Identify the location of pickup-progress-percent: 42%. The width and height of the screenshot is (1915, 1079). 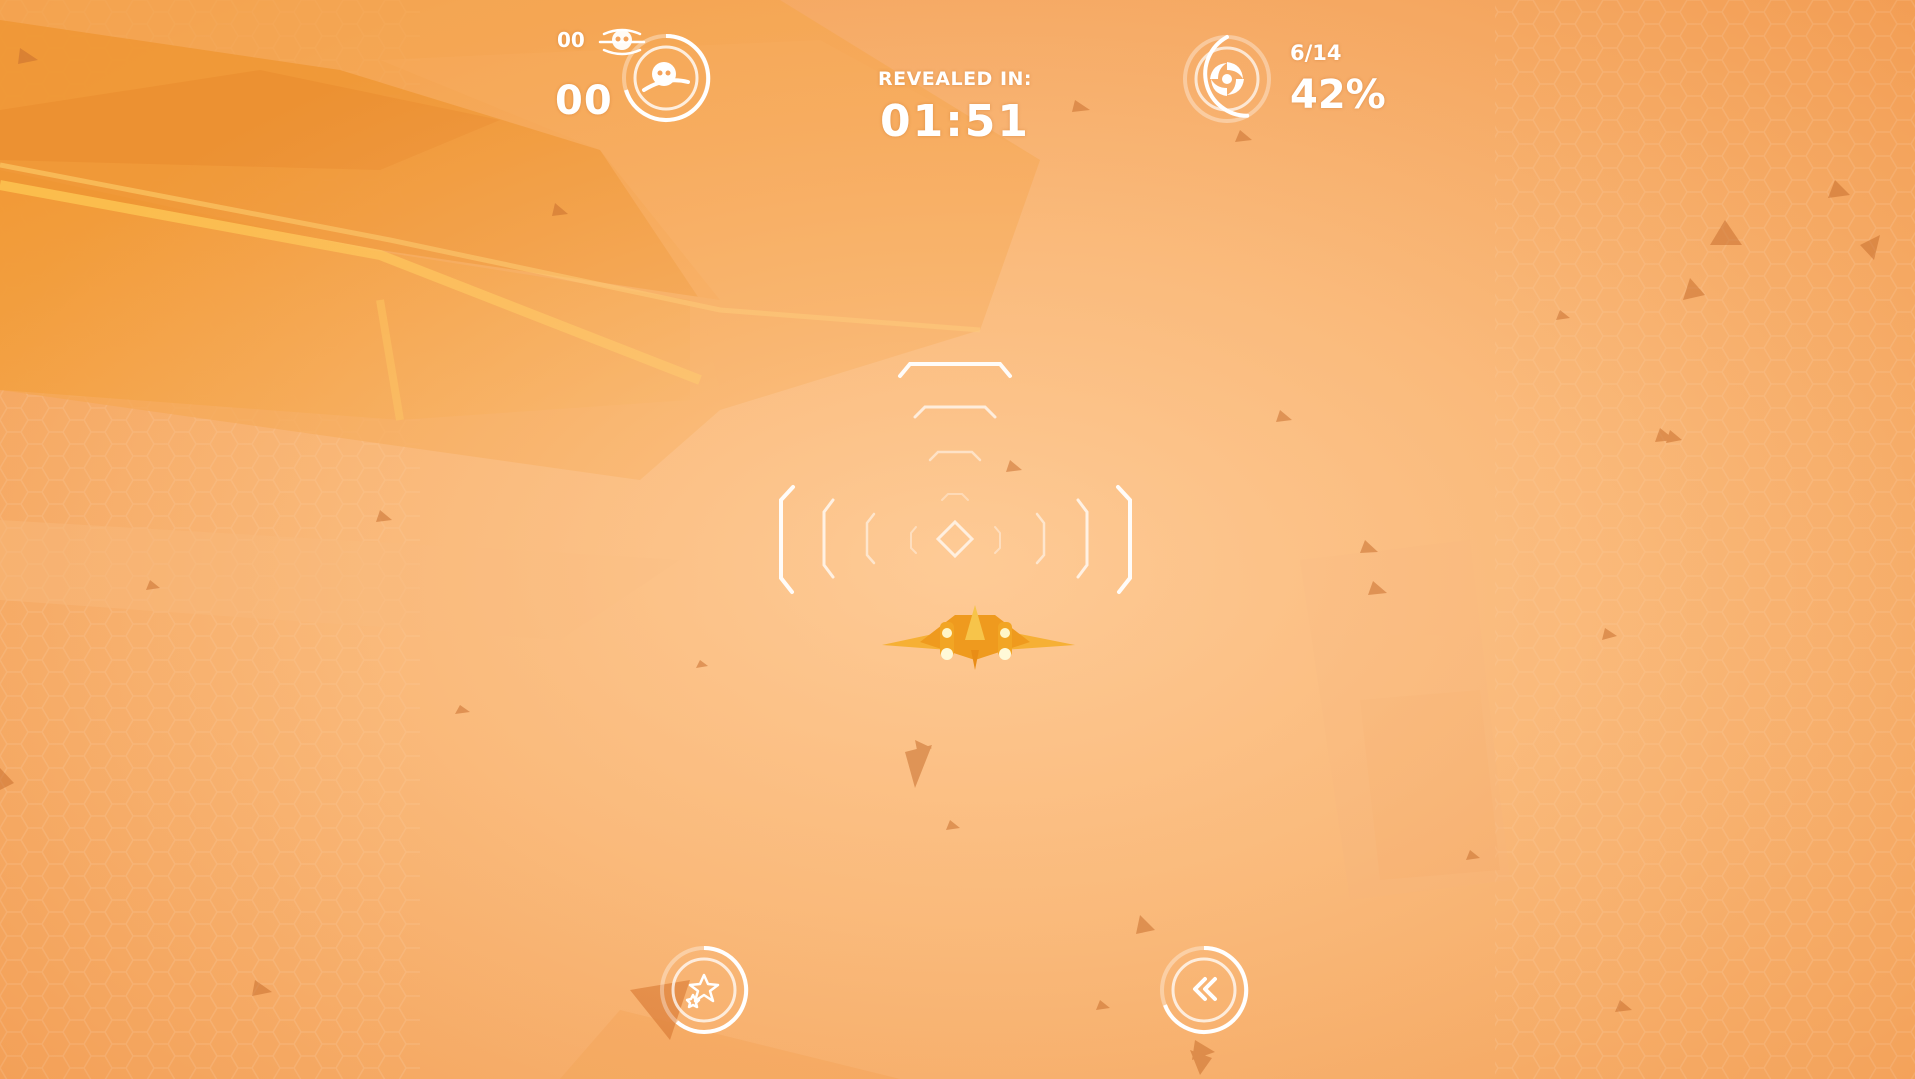
(1338, 95).